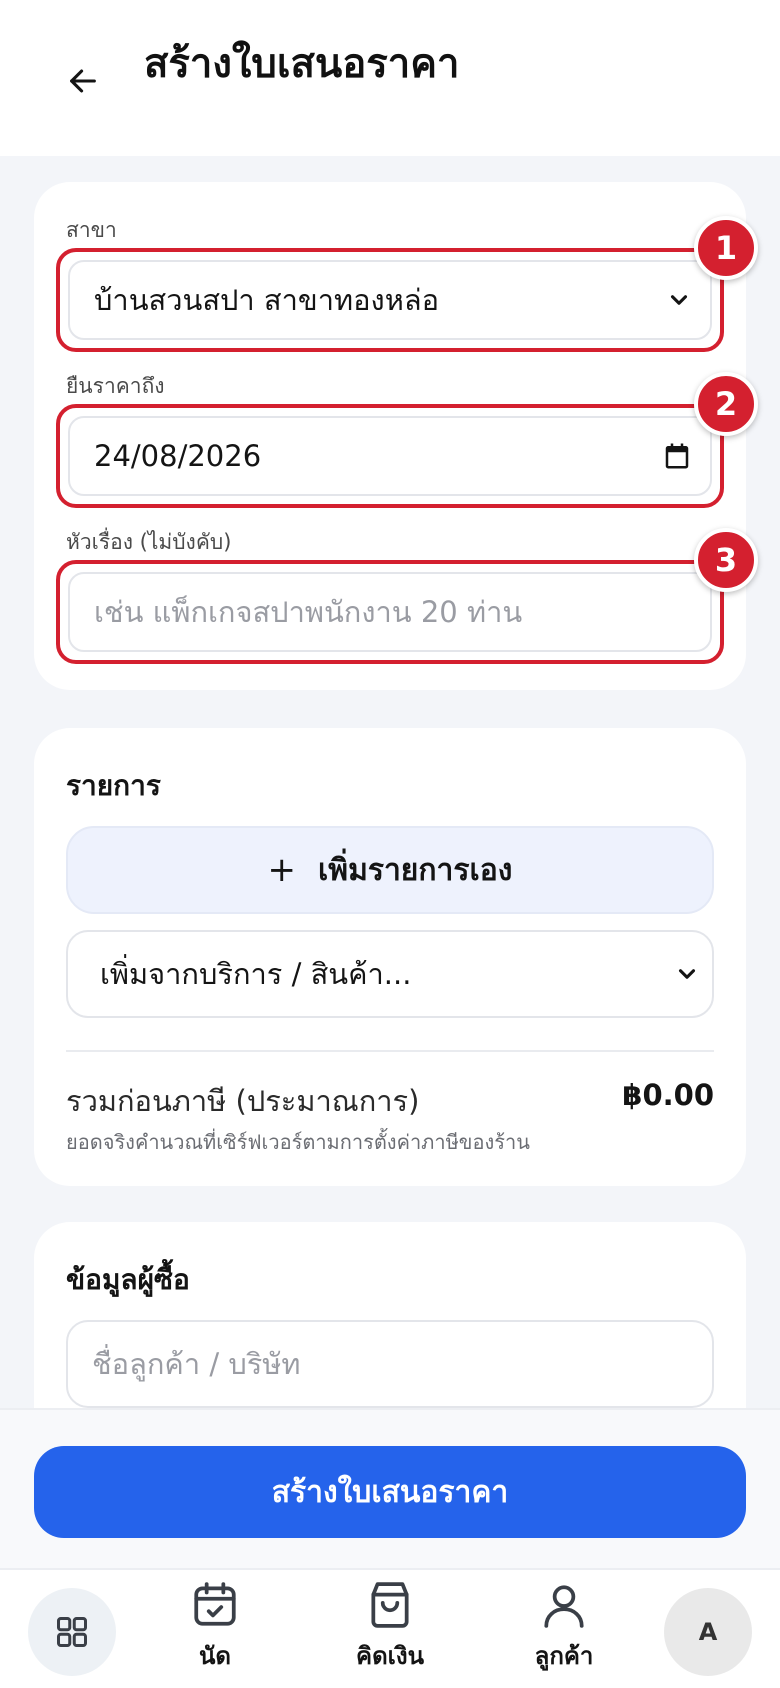 The height and width of the screenshot is (1688, 780). Describe the element at coordinates (390, 1605) in the screenshot. I see `shopping-bag-icon` at that location.